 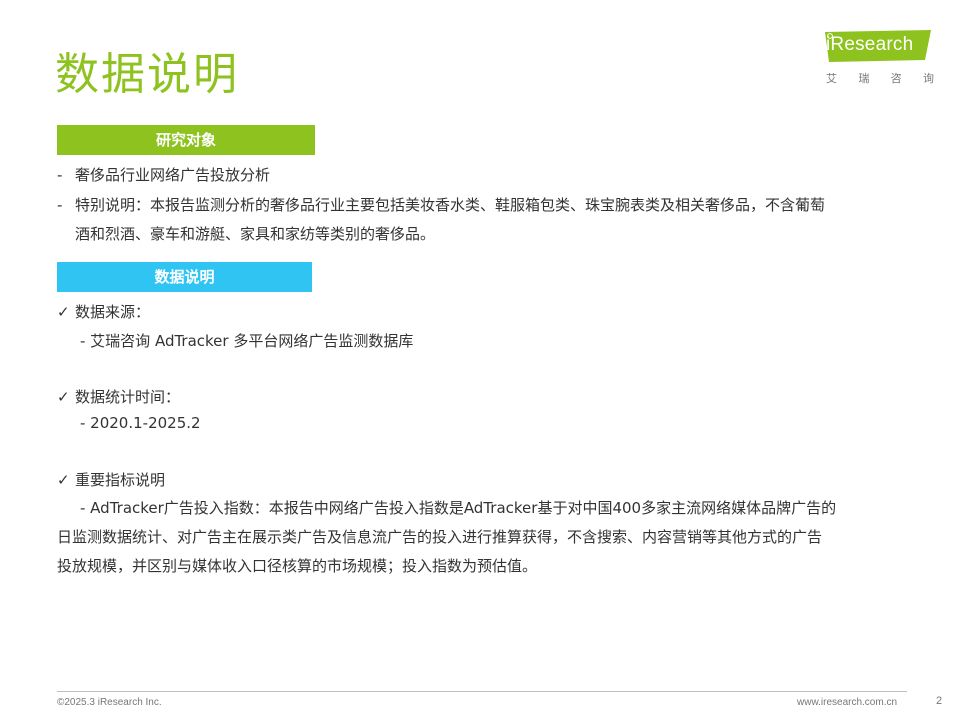 I want to click on period-value: - 2020.1-2025.2, so click(x=140, y=423).